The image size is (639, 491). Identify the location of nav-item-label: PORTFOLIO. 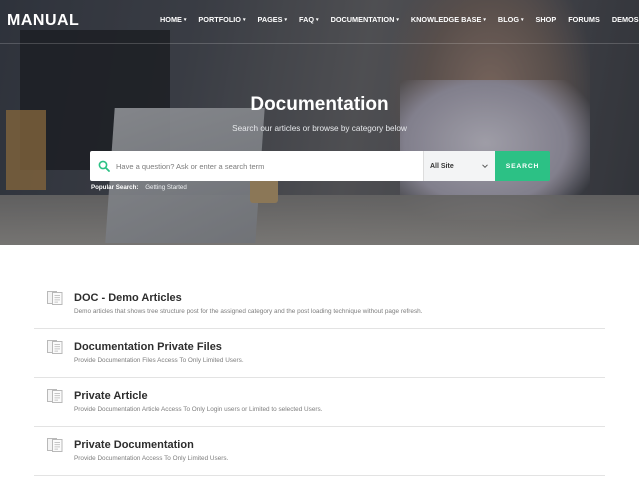
(219, 19).